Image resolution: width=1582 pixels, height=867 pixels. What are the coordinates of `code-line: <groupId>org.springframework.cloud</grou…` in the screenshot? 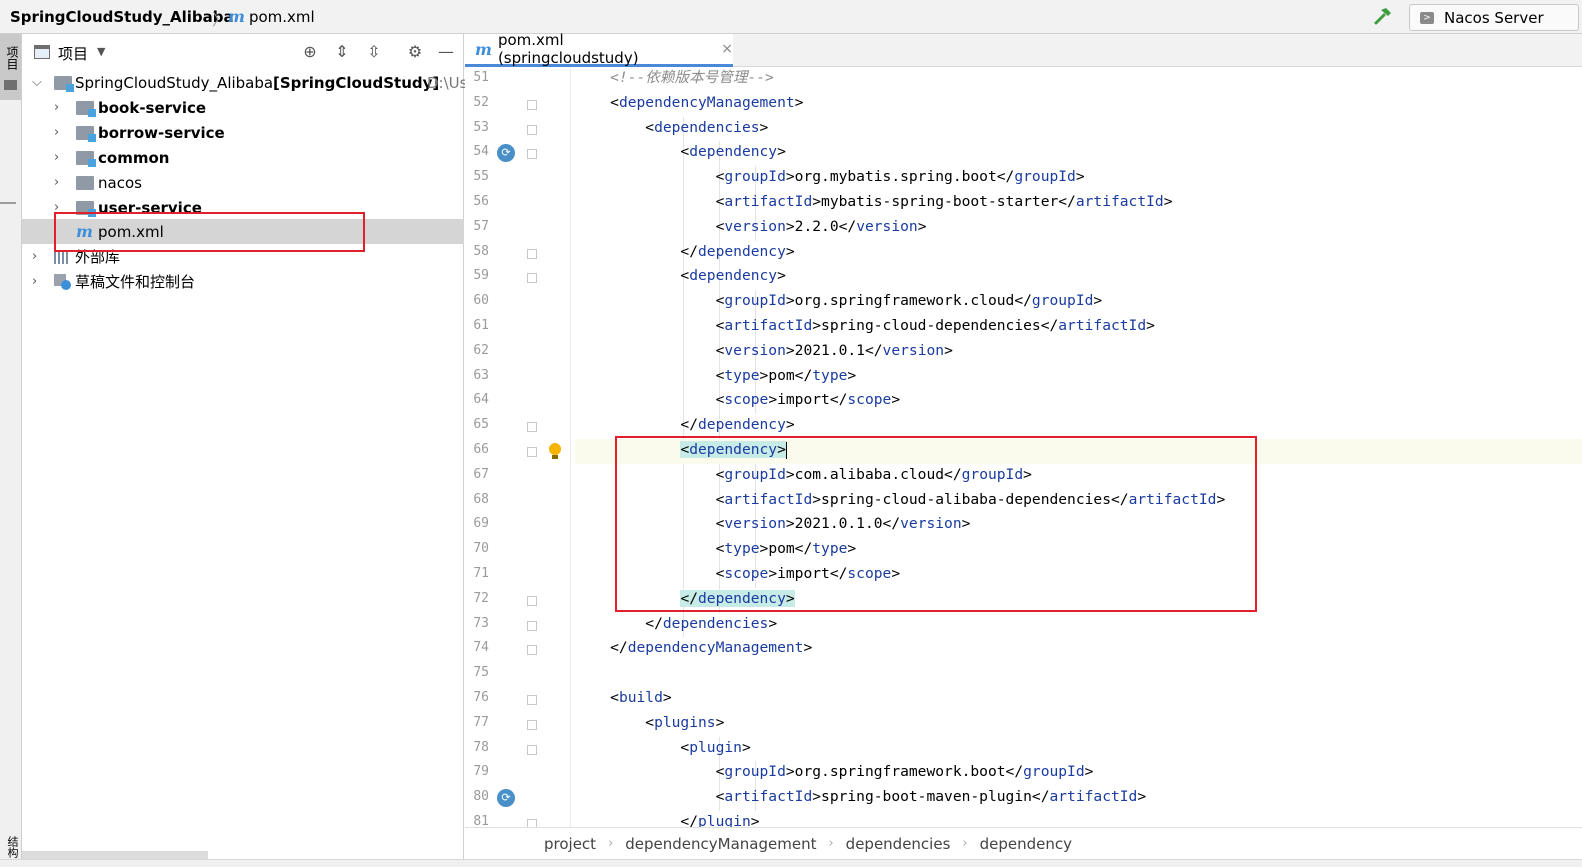 It's located at (839, 302).